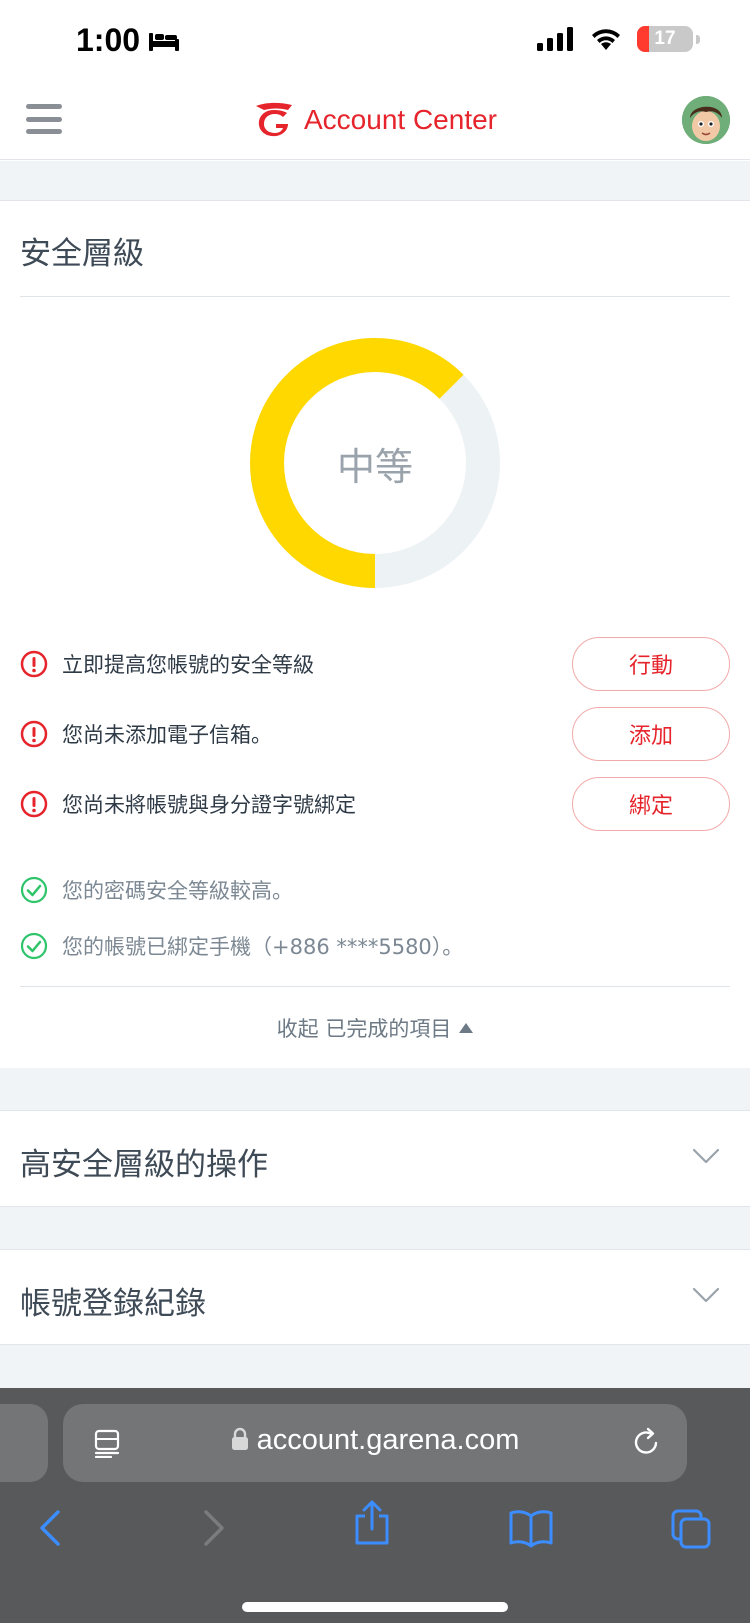  Describe the element at coordinates (388, 1440) in the screenshot. I see `url-text: account.garena.com` at that location.